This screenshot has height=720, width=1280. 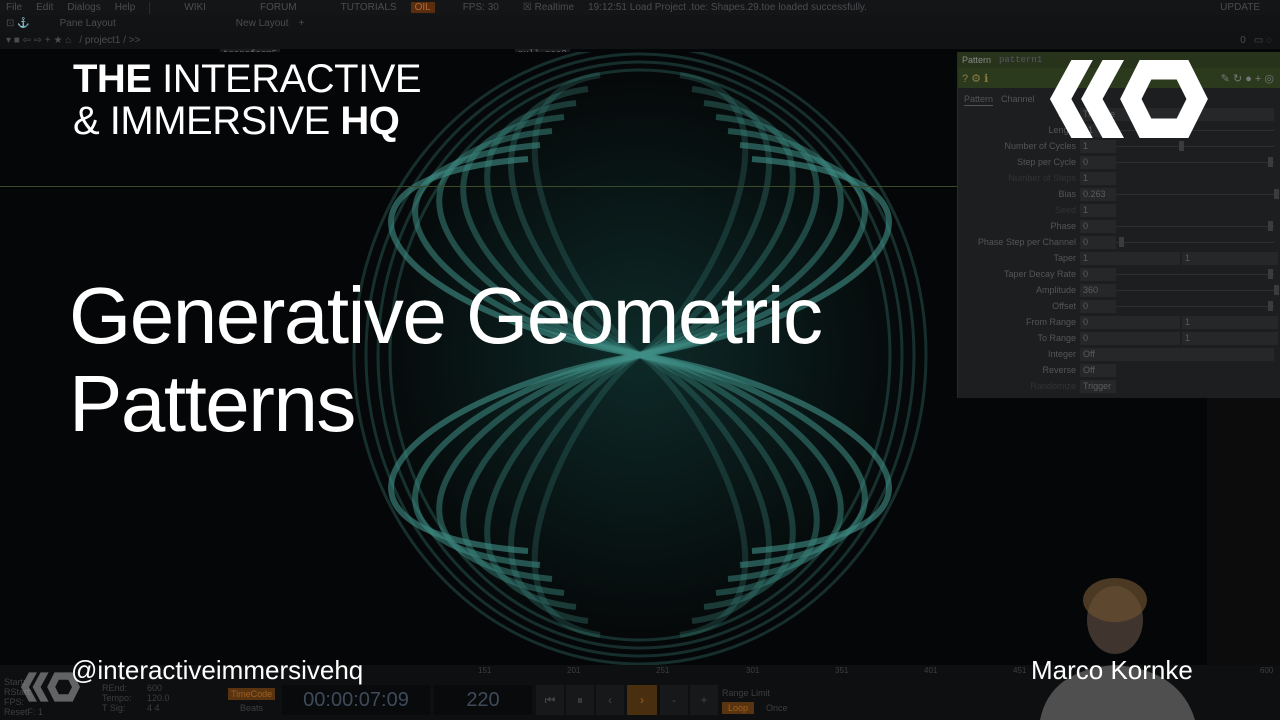 What do you see at coordinates (1119, 178) in the screenshot?
I see `param-row: Number of Steps 1` at bounding box center [1119, 178].